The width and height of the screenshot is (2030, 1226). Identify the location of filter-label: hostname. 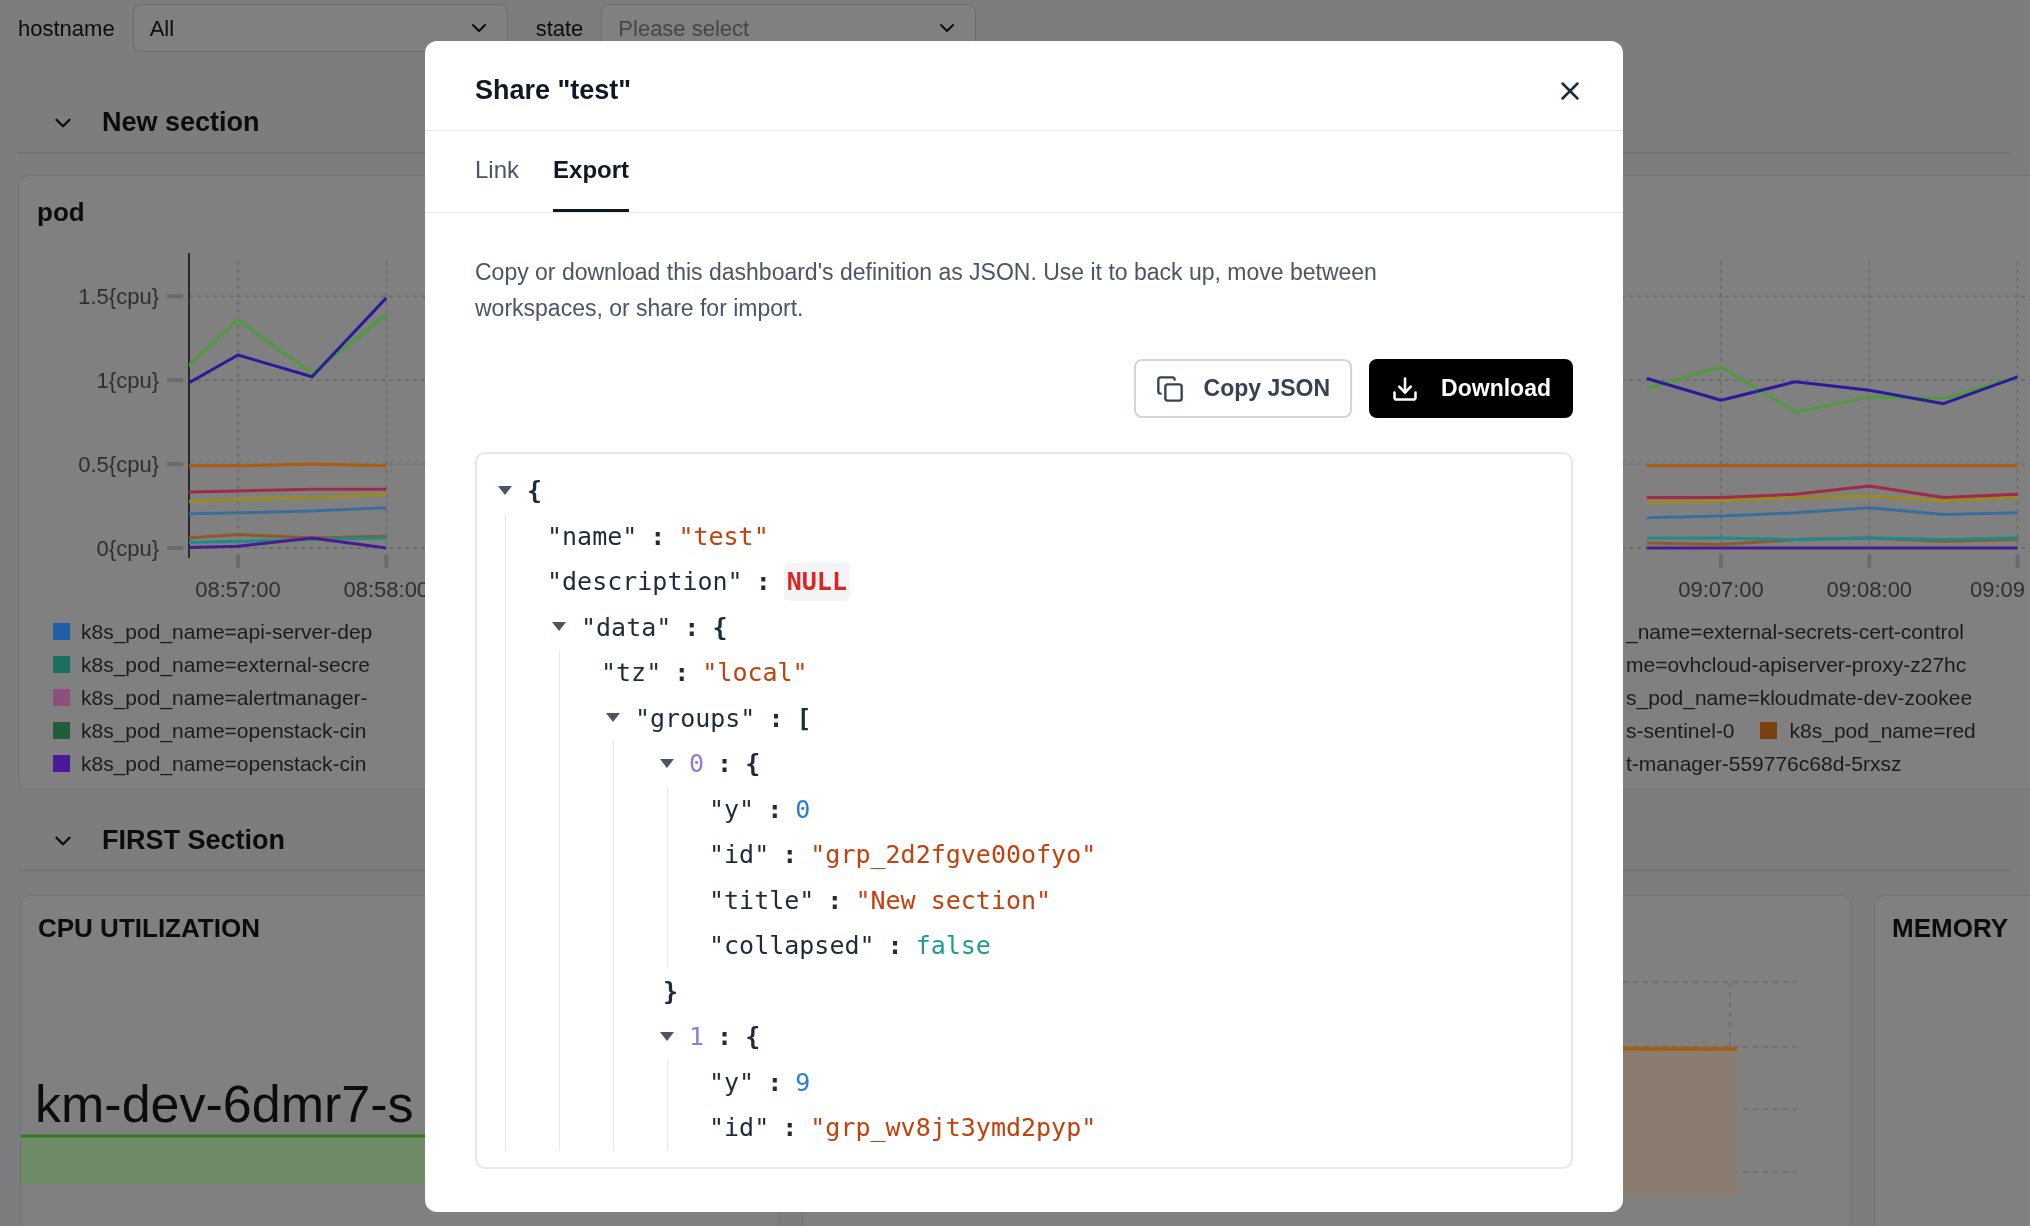
(66, 28).